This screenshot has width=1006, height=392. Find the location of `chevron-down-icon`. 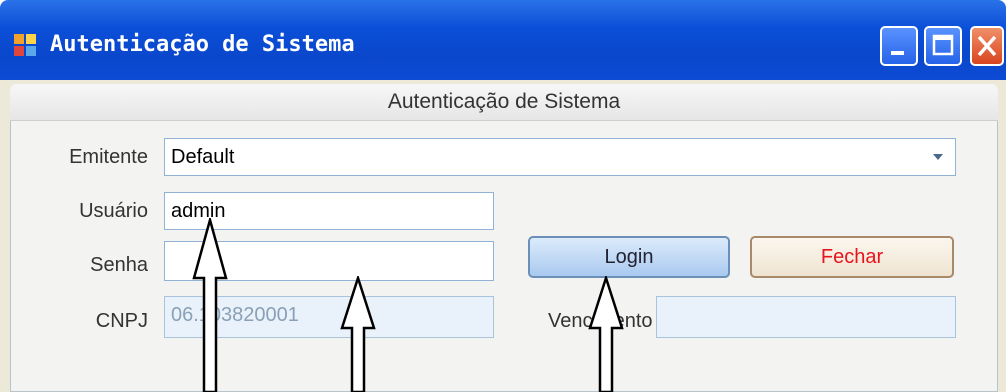

chevron-down-icon is located at coordinates (938, 157).